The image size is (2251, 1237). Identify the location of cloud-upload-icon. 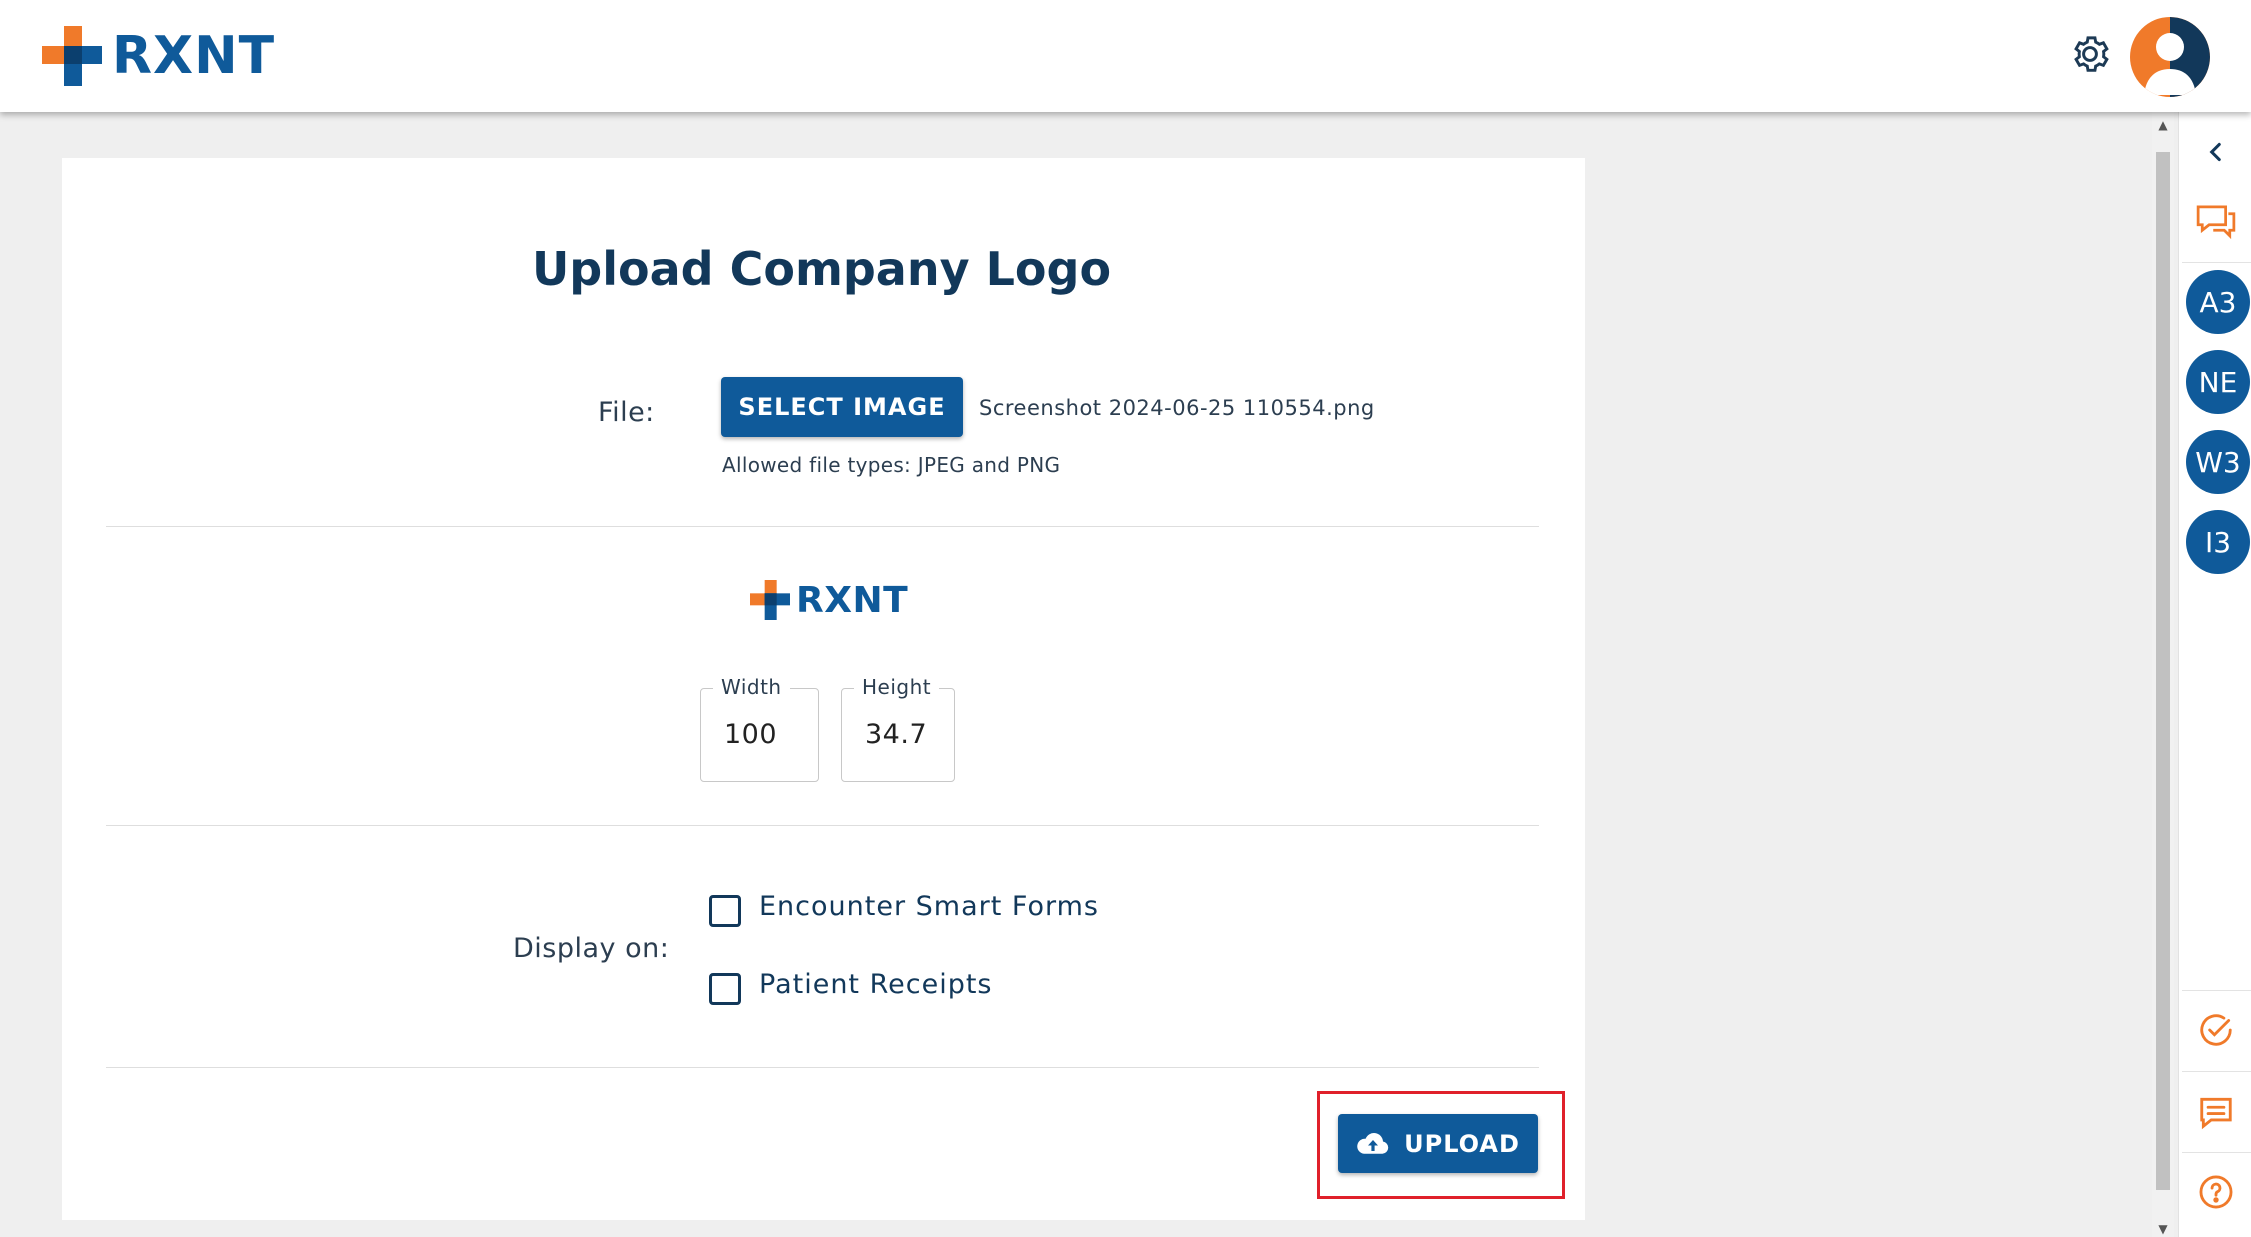
(1373, 1144).